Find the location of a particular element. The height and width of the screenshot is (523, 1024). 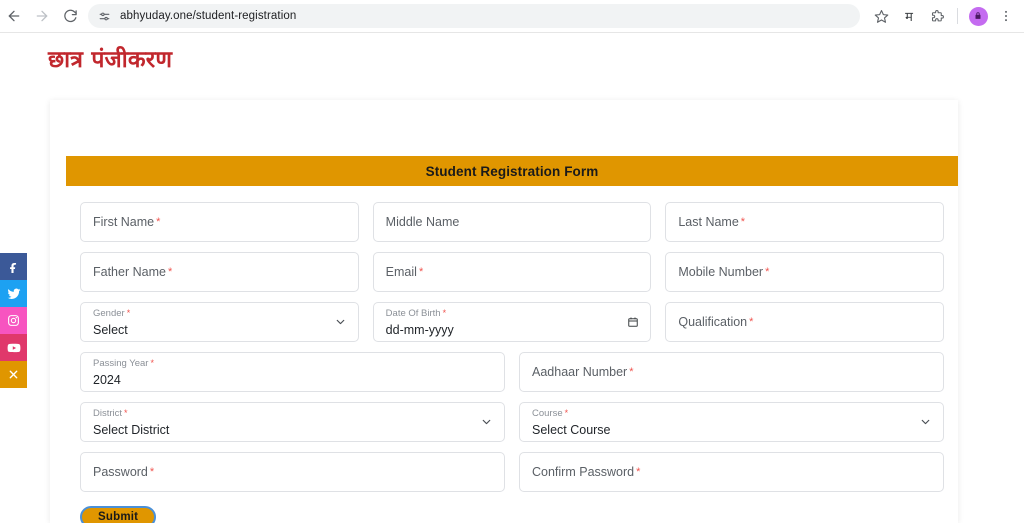

email-input: Email * is located at coordinates (512, 272).